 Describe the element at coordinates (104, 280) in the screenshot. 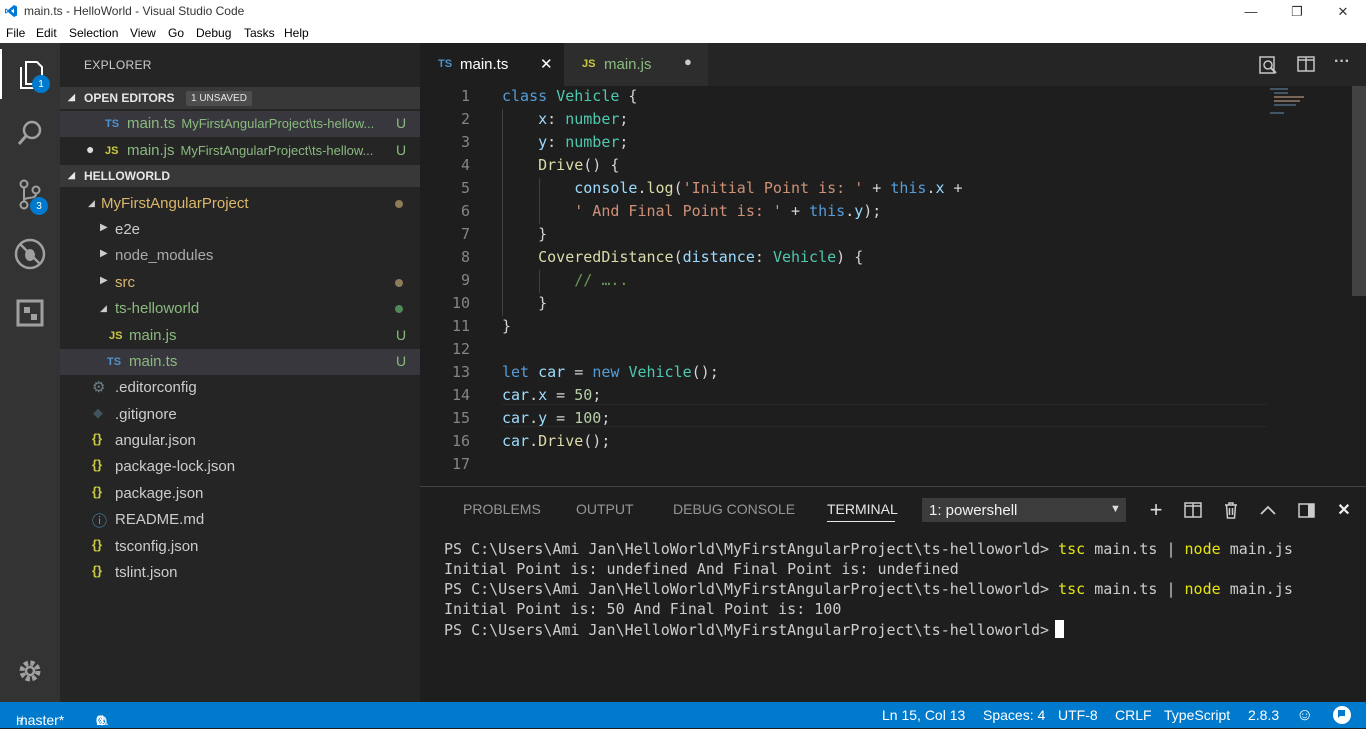

I see `collapsed-icon: ▶` at that location.